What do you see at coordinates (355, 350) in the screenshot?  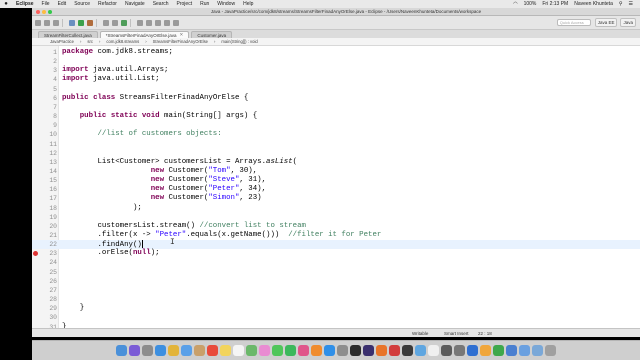 I see `terminal-icon` at bounding box center [355, 350].